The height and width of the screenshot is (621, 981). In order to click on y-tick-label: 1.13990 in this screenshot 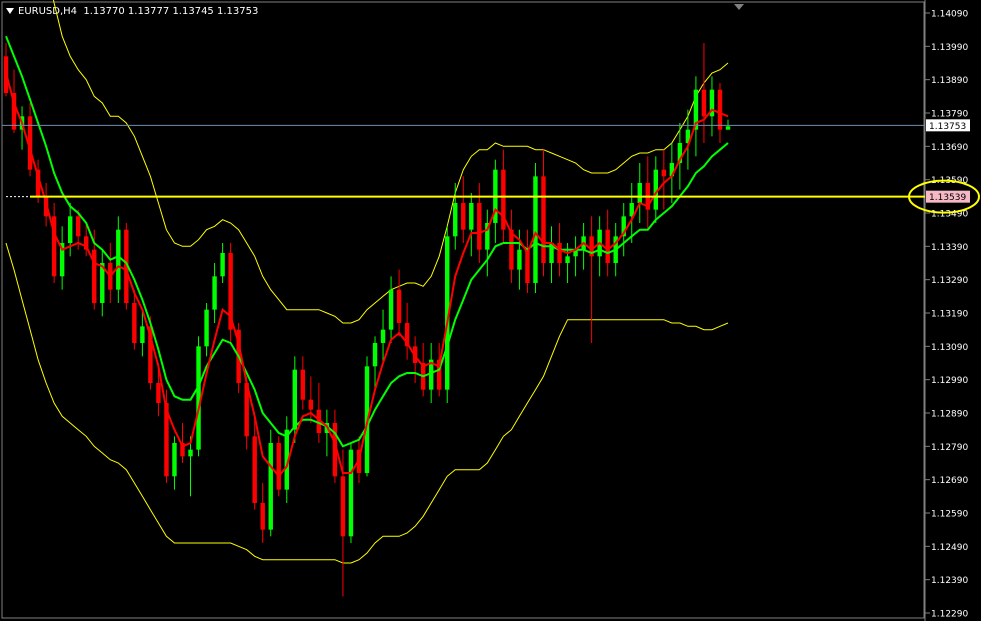, I will do `click(949, 48)`.